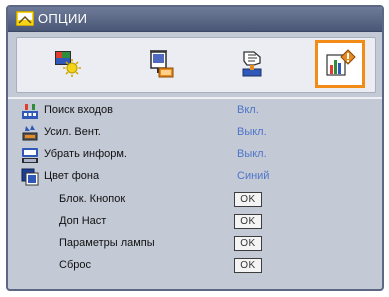 The width and height of the screenshot is (389, 297). What do you see at coordinates (248, 221) in the screenshot?
I see `advanced-ok-button: OK` at bounding box center [248, 221].